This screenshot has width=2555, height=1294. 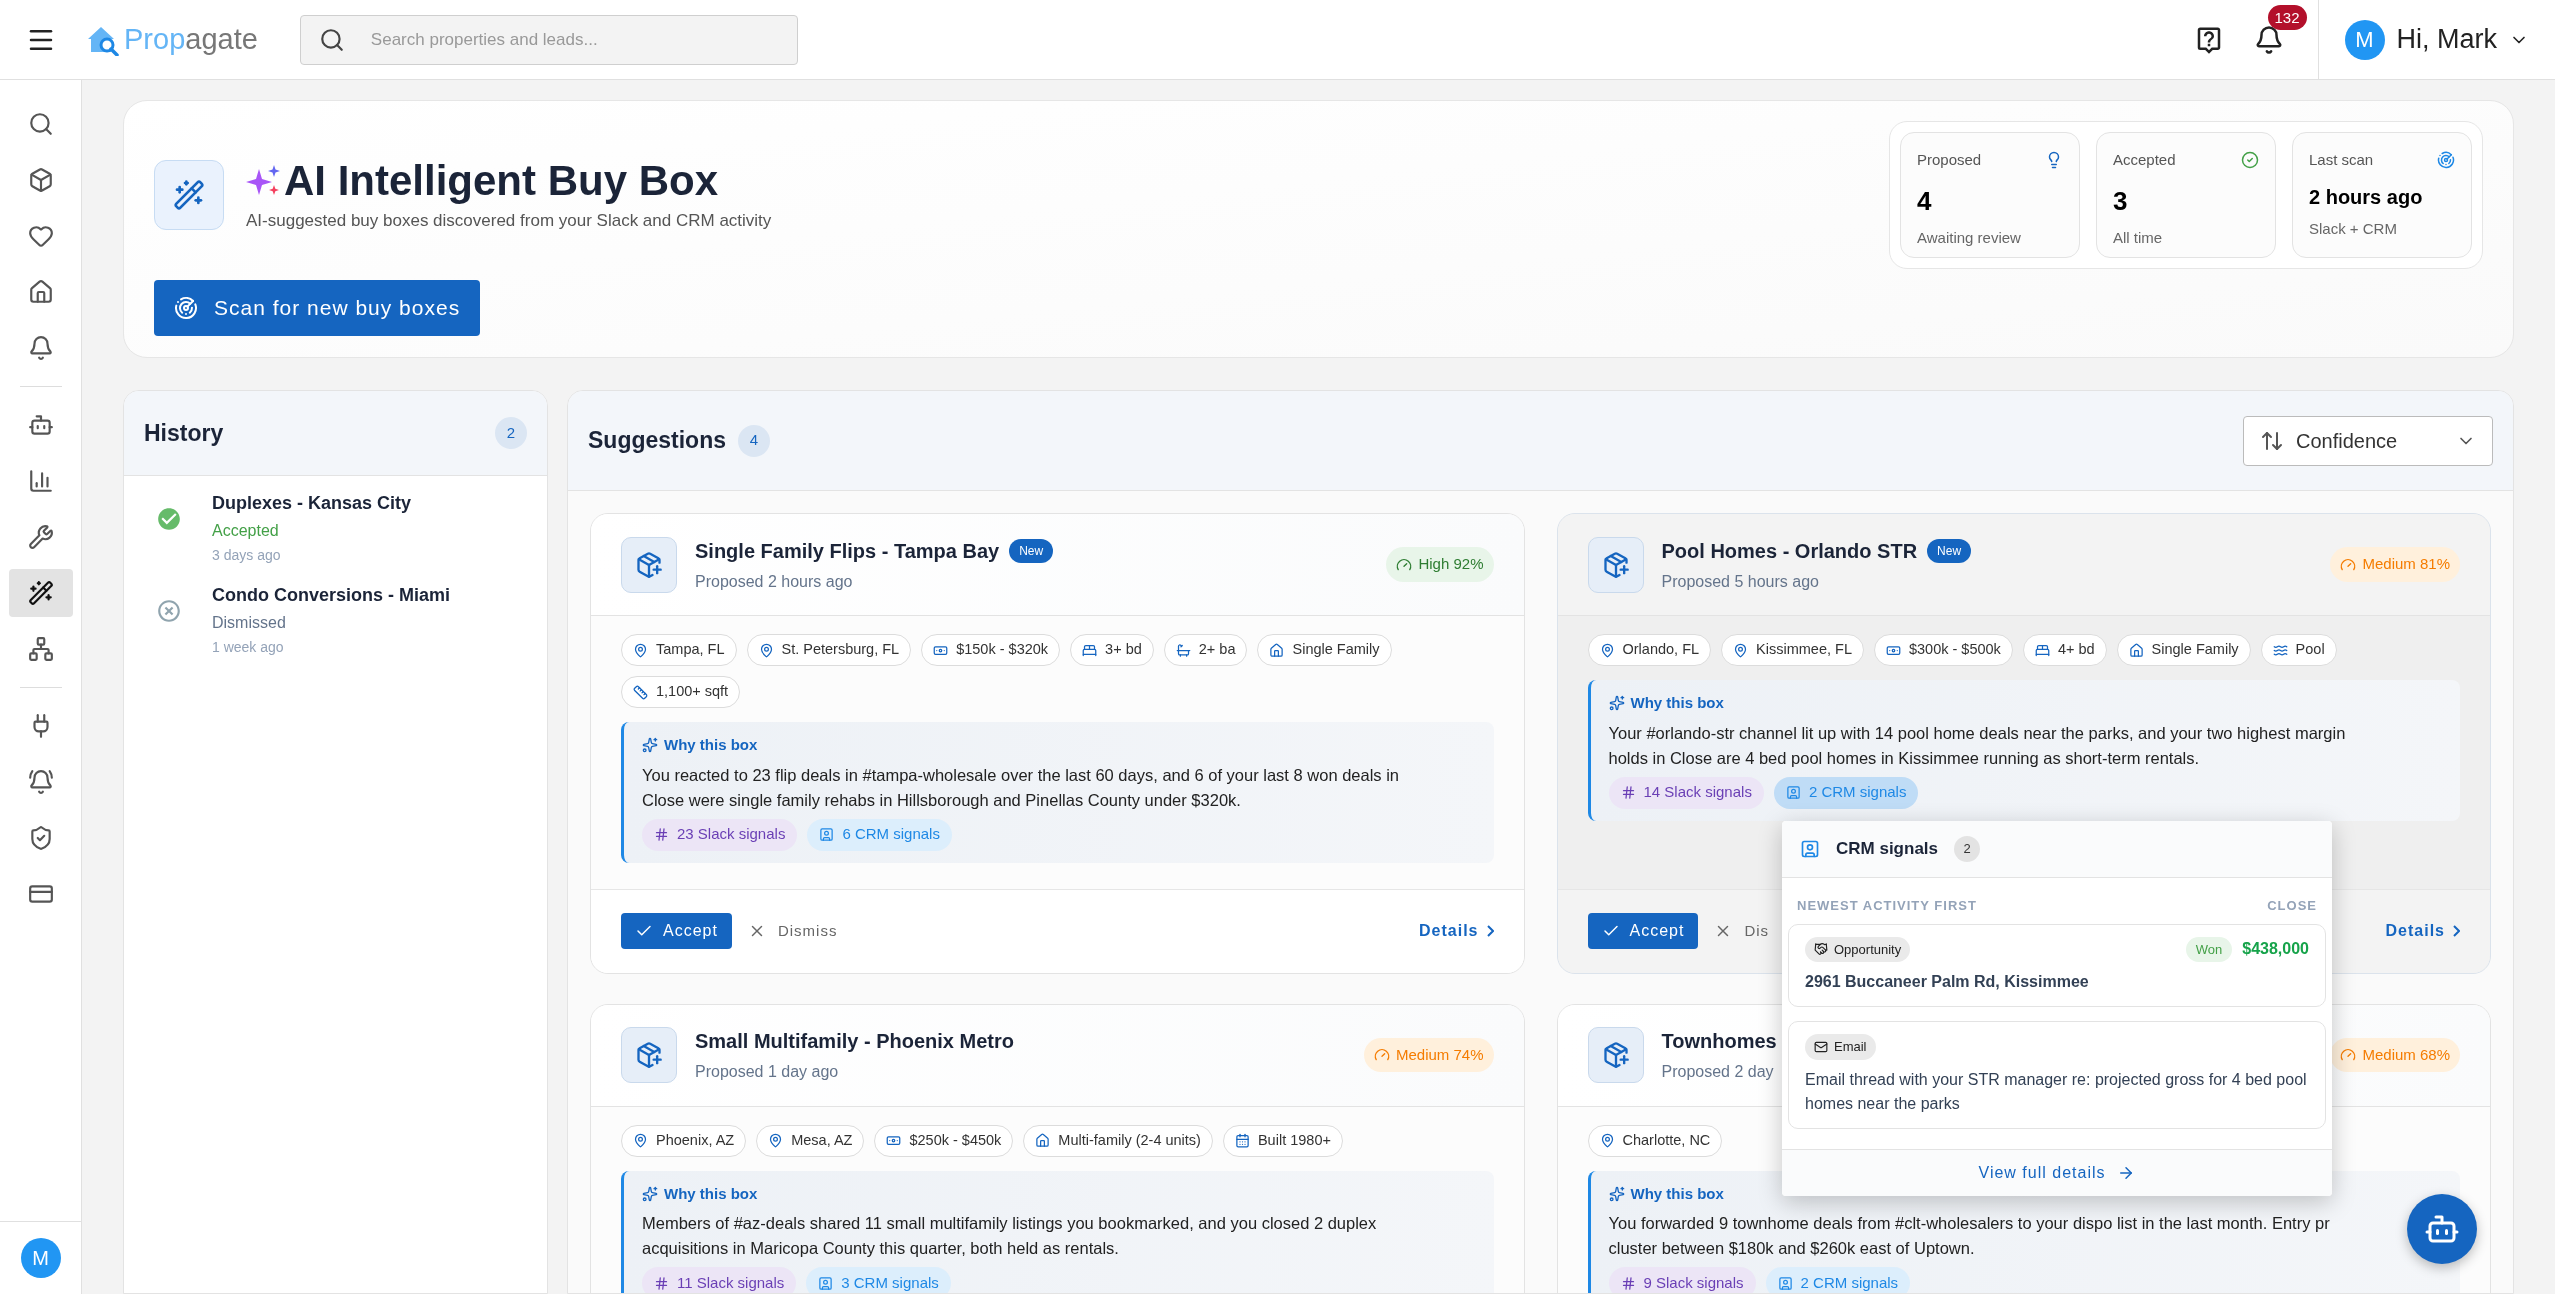 What do you see at coordinates (1428, 1055) in the screenshot?
I see `confidence-badge: Medium 74%` at bounding box center [1428, 1055].